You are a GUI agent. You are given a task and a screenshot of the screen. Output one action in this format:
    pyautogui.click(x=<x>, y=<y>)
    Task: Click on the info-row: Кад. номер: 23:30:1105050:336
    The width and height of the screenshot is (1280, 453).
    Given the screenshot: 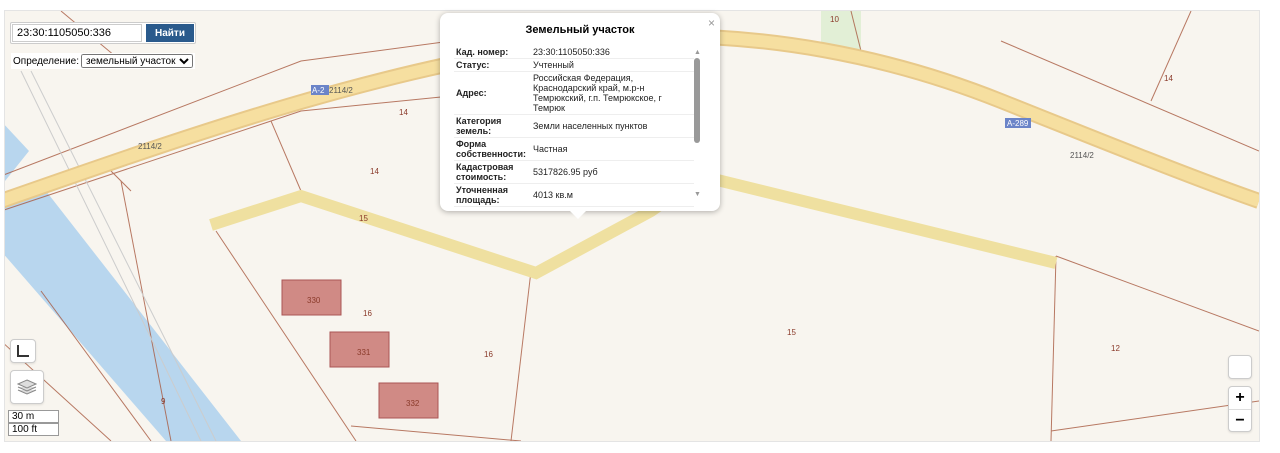 What is the action you would take?
    pyautogui.click(x=574, y=52)
    